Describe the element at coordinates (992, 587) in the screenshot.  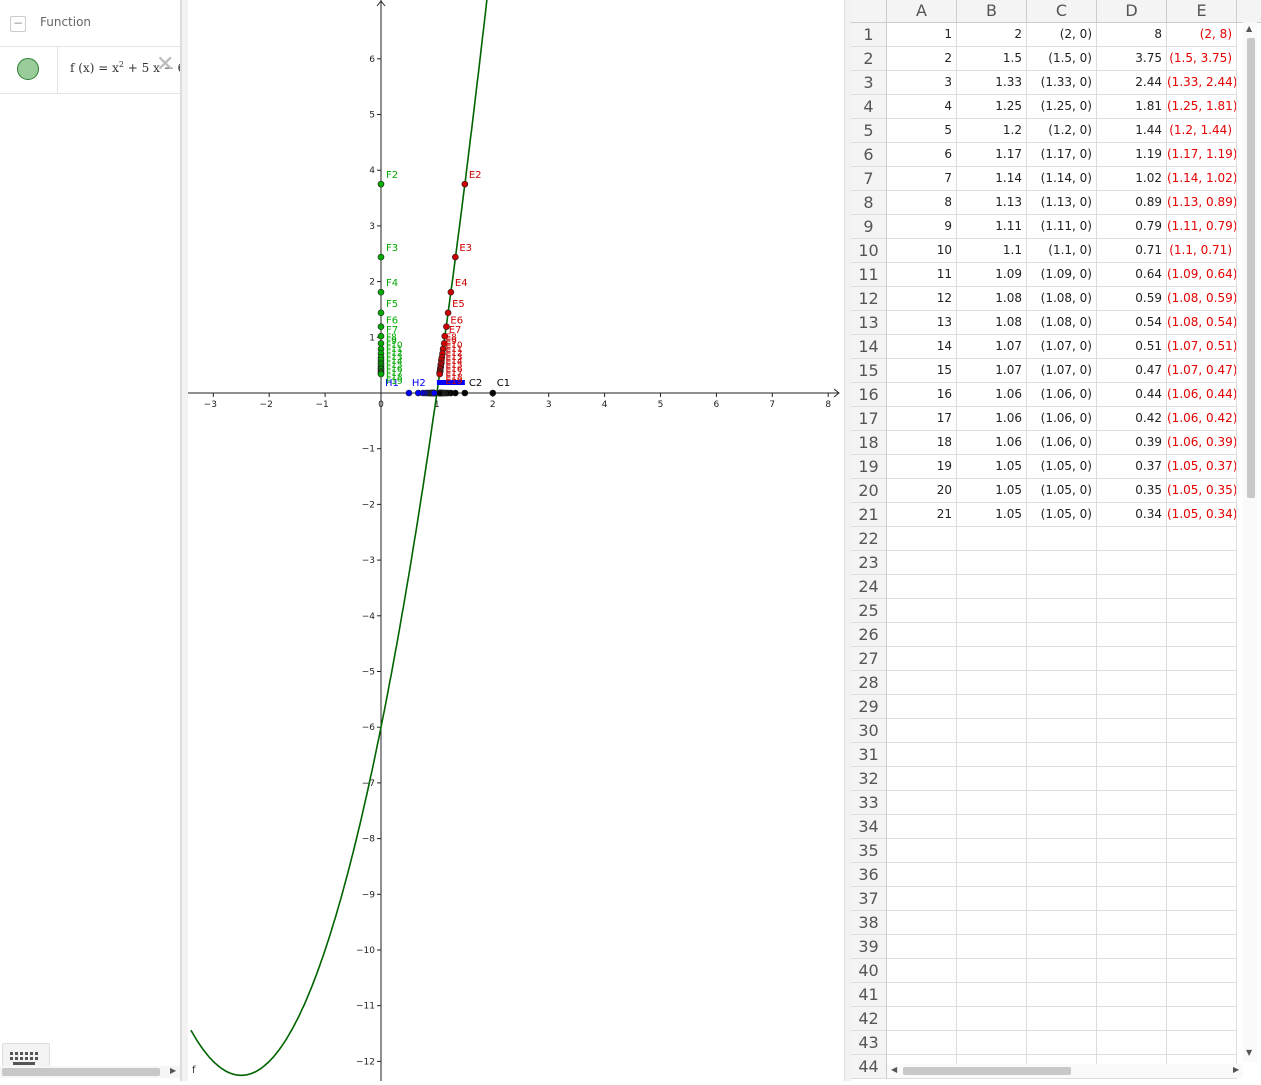
I see `cell-b24` at that location.